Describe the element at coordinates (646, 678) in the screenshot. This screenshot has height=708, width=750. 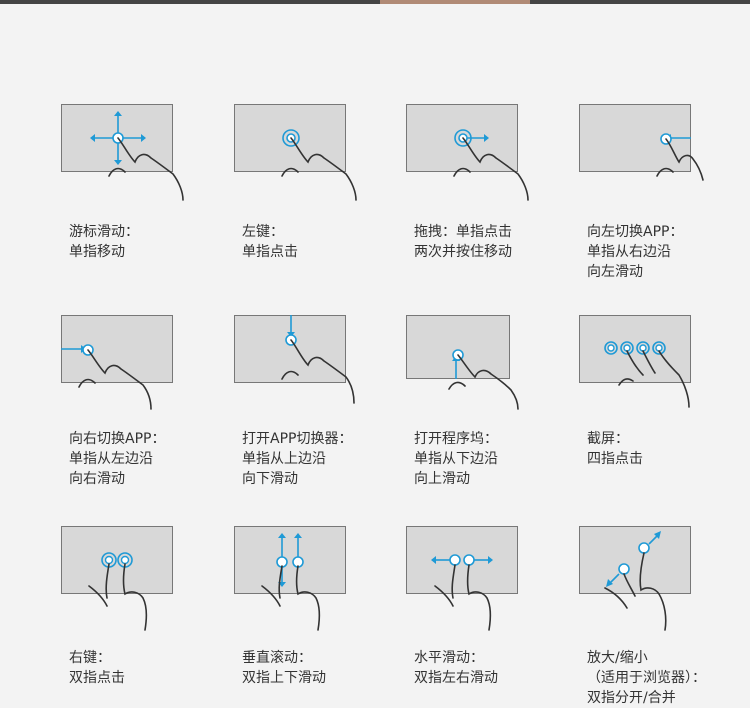
I see `gesture-caption: 放大/缩小 （适用于浏览器）： 双指分开/合并` at that location.